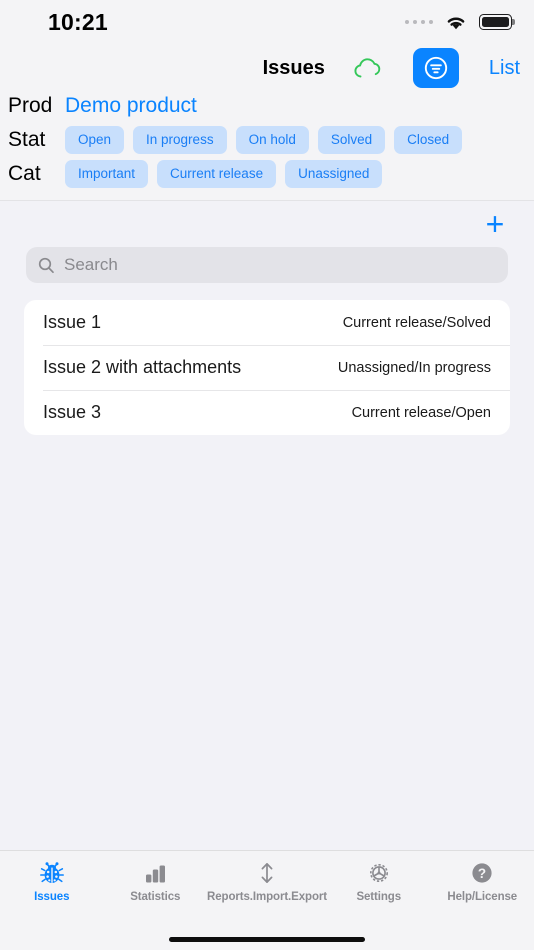 The width and height of the screenshot is (534, 950). What do you see at coordinates (418, 22) in the screenshot?
I see `cellular-dots-icon` at bounding box center [418, 22].